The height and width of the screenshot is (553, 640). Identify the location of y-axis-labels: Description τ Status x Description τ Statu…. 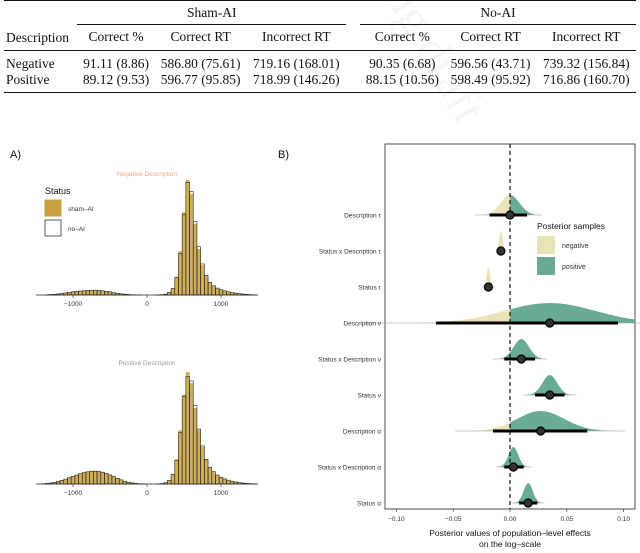
(350, 360).